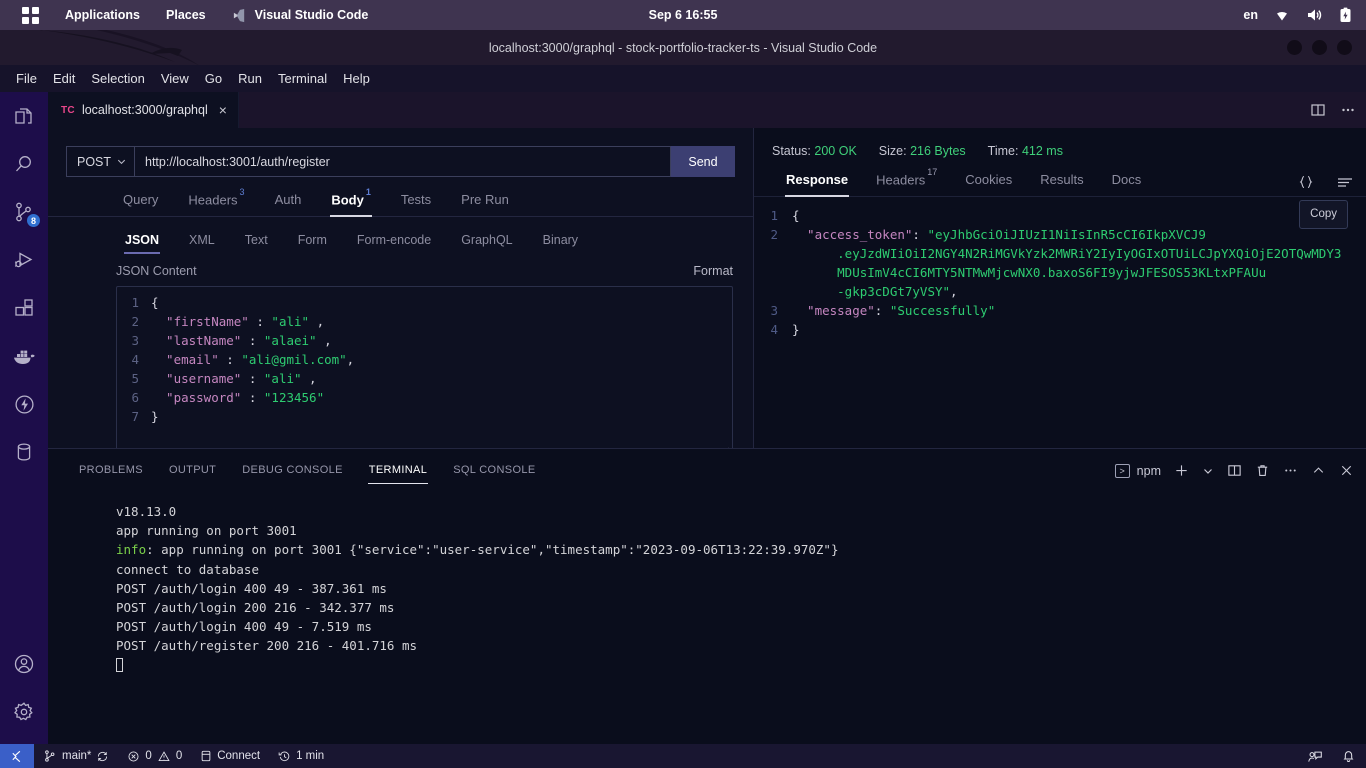 This screenshot has width=1366, height=768. I want to click on kill-terminal-icon, so click(1262, 470).